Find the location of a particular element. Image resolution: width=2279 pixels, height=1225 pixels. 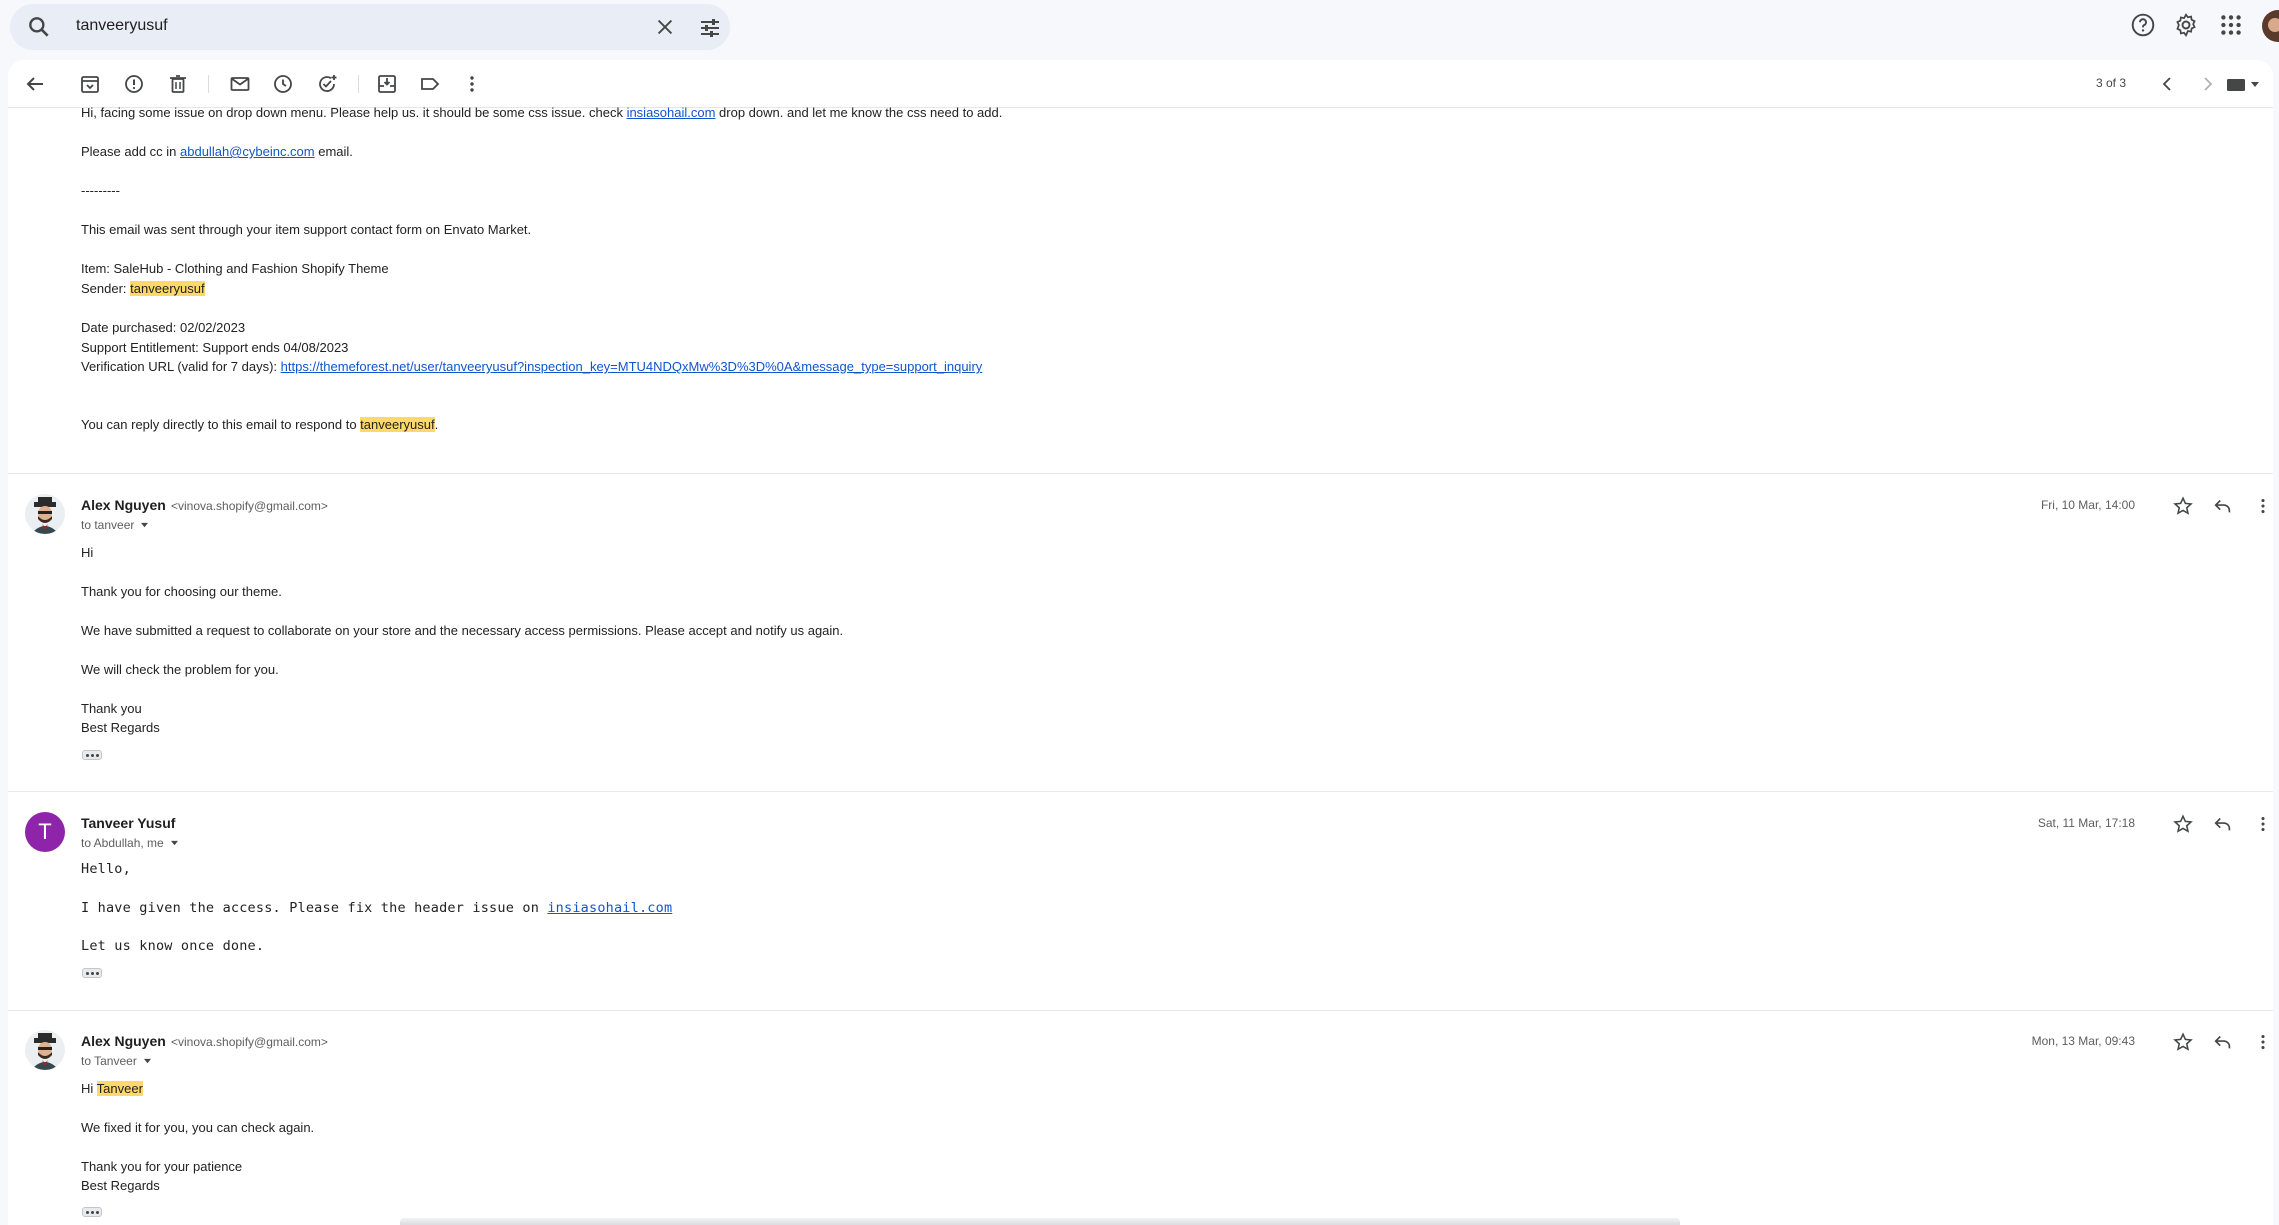

message-line: Let us know once done. is located at coordinates (173, 946).